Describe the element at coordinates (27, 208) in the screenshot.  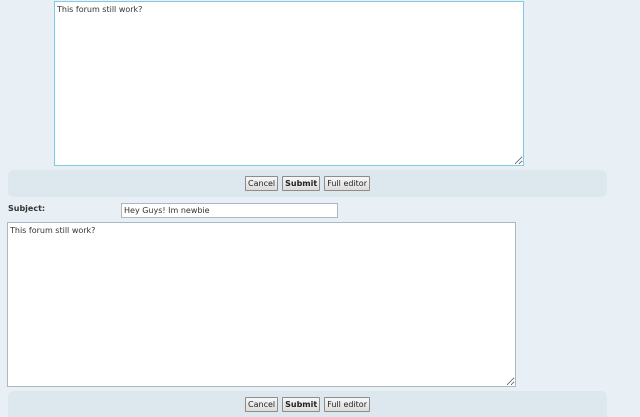
I see `subject-label: Subject:` at that location.